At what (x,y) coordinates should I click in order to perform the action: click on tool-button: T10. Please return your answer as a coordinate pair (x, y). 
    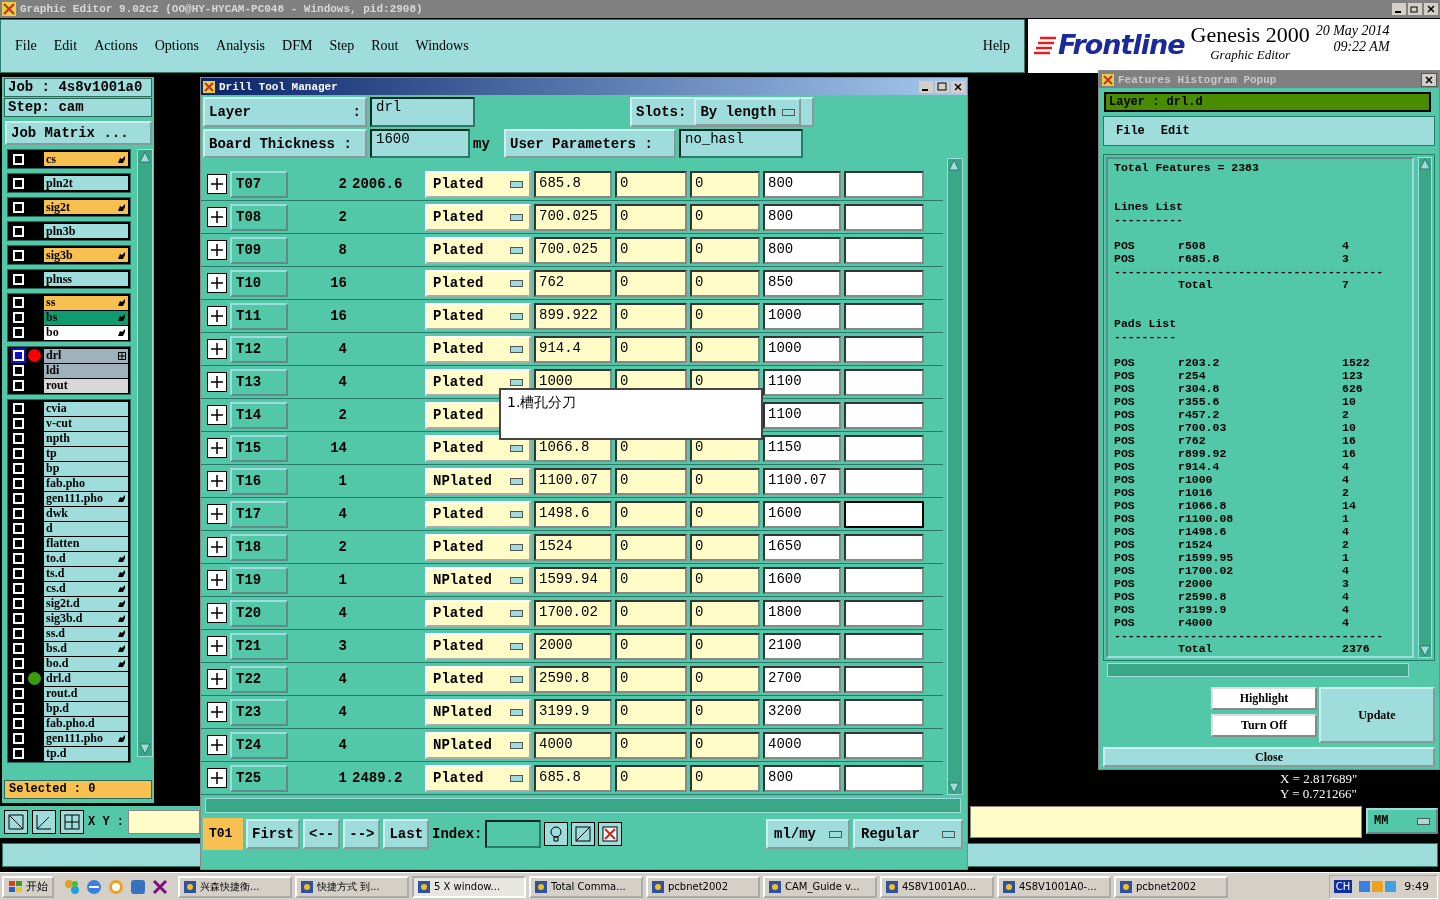
    Looking at the image, I should click on (259, 283).